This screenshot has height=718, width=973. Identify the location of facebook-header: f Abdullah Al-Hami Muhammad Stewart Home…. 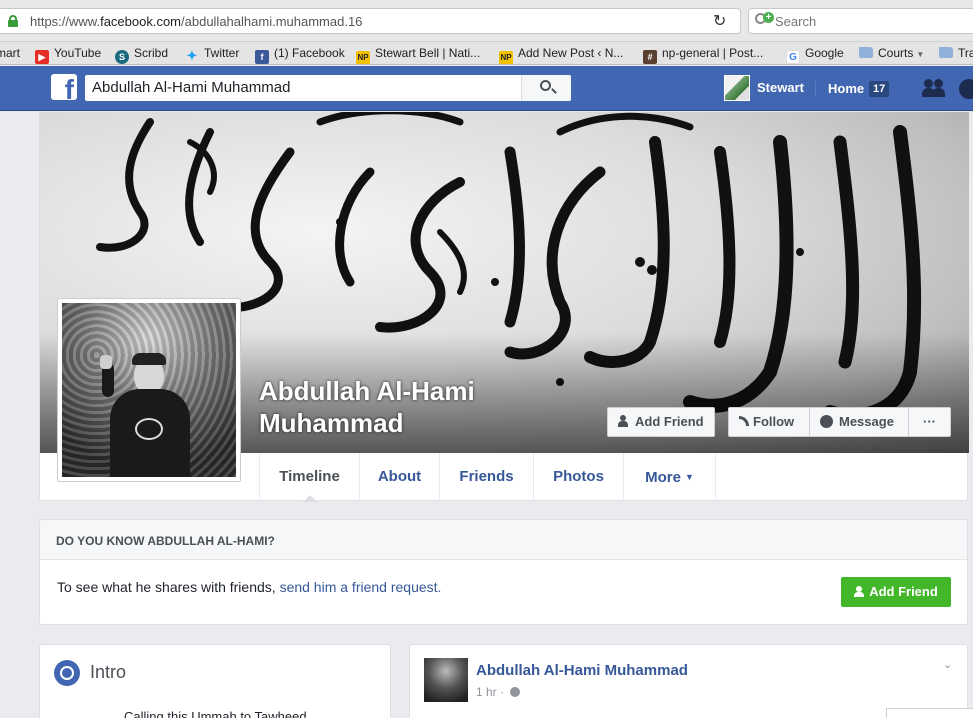
(486, 88).